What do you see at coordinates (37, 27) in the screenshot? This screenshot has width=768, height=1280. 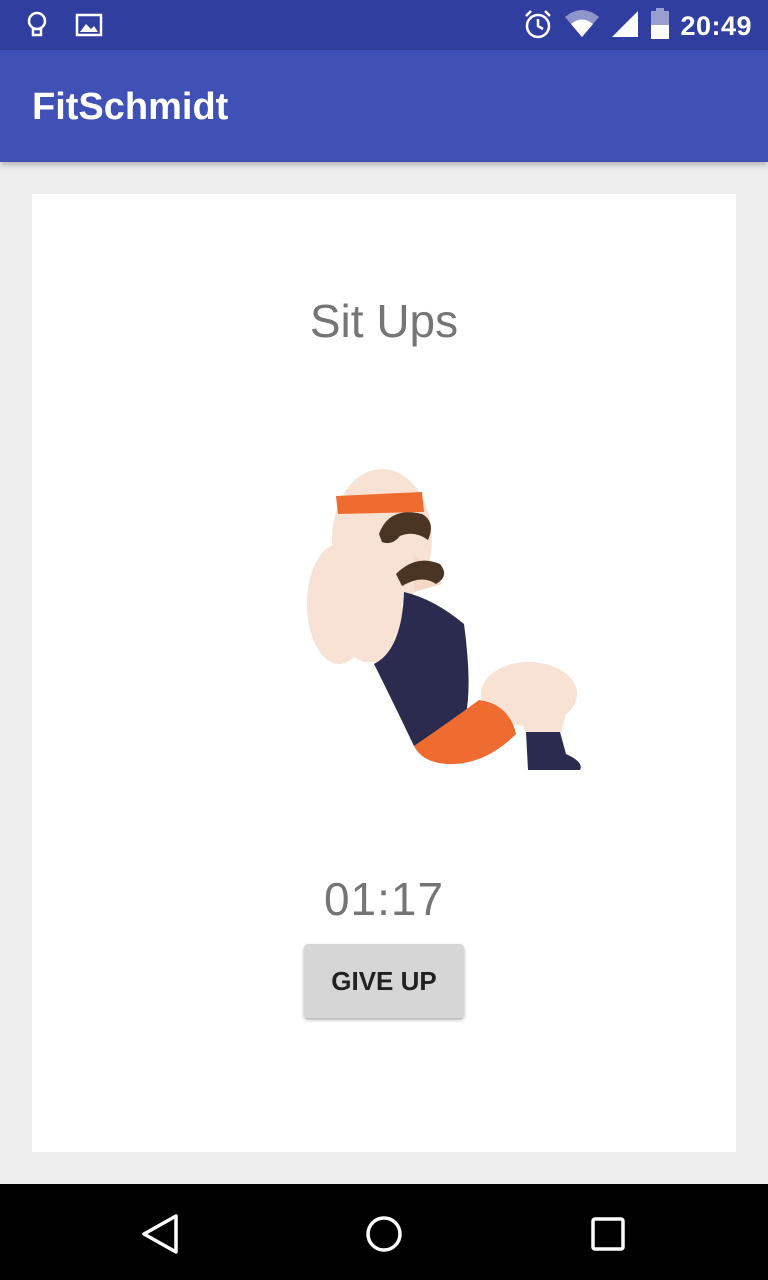 I see `lightbulb-icon` at bounding box center [37, 27].